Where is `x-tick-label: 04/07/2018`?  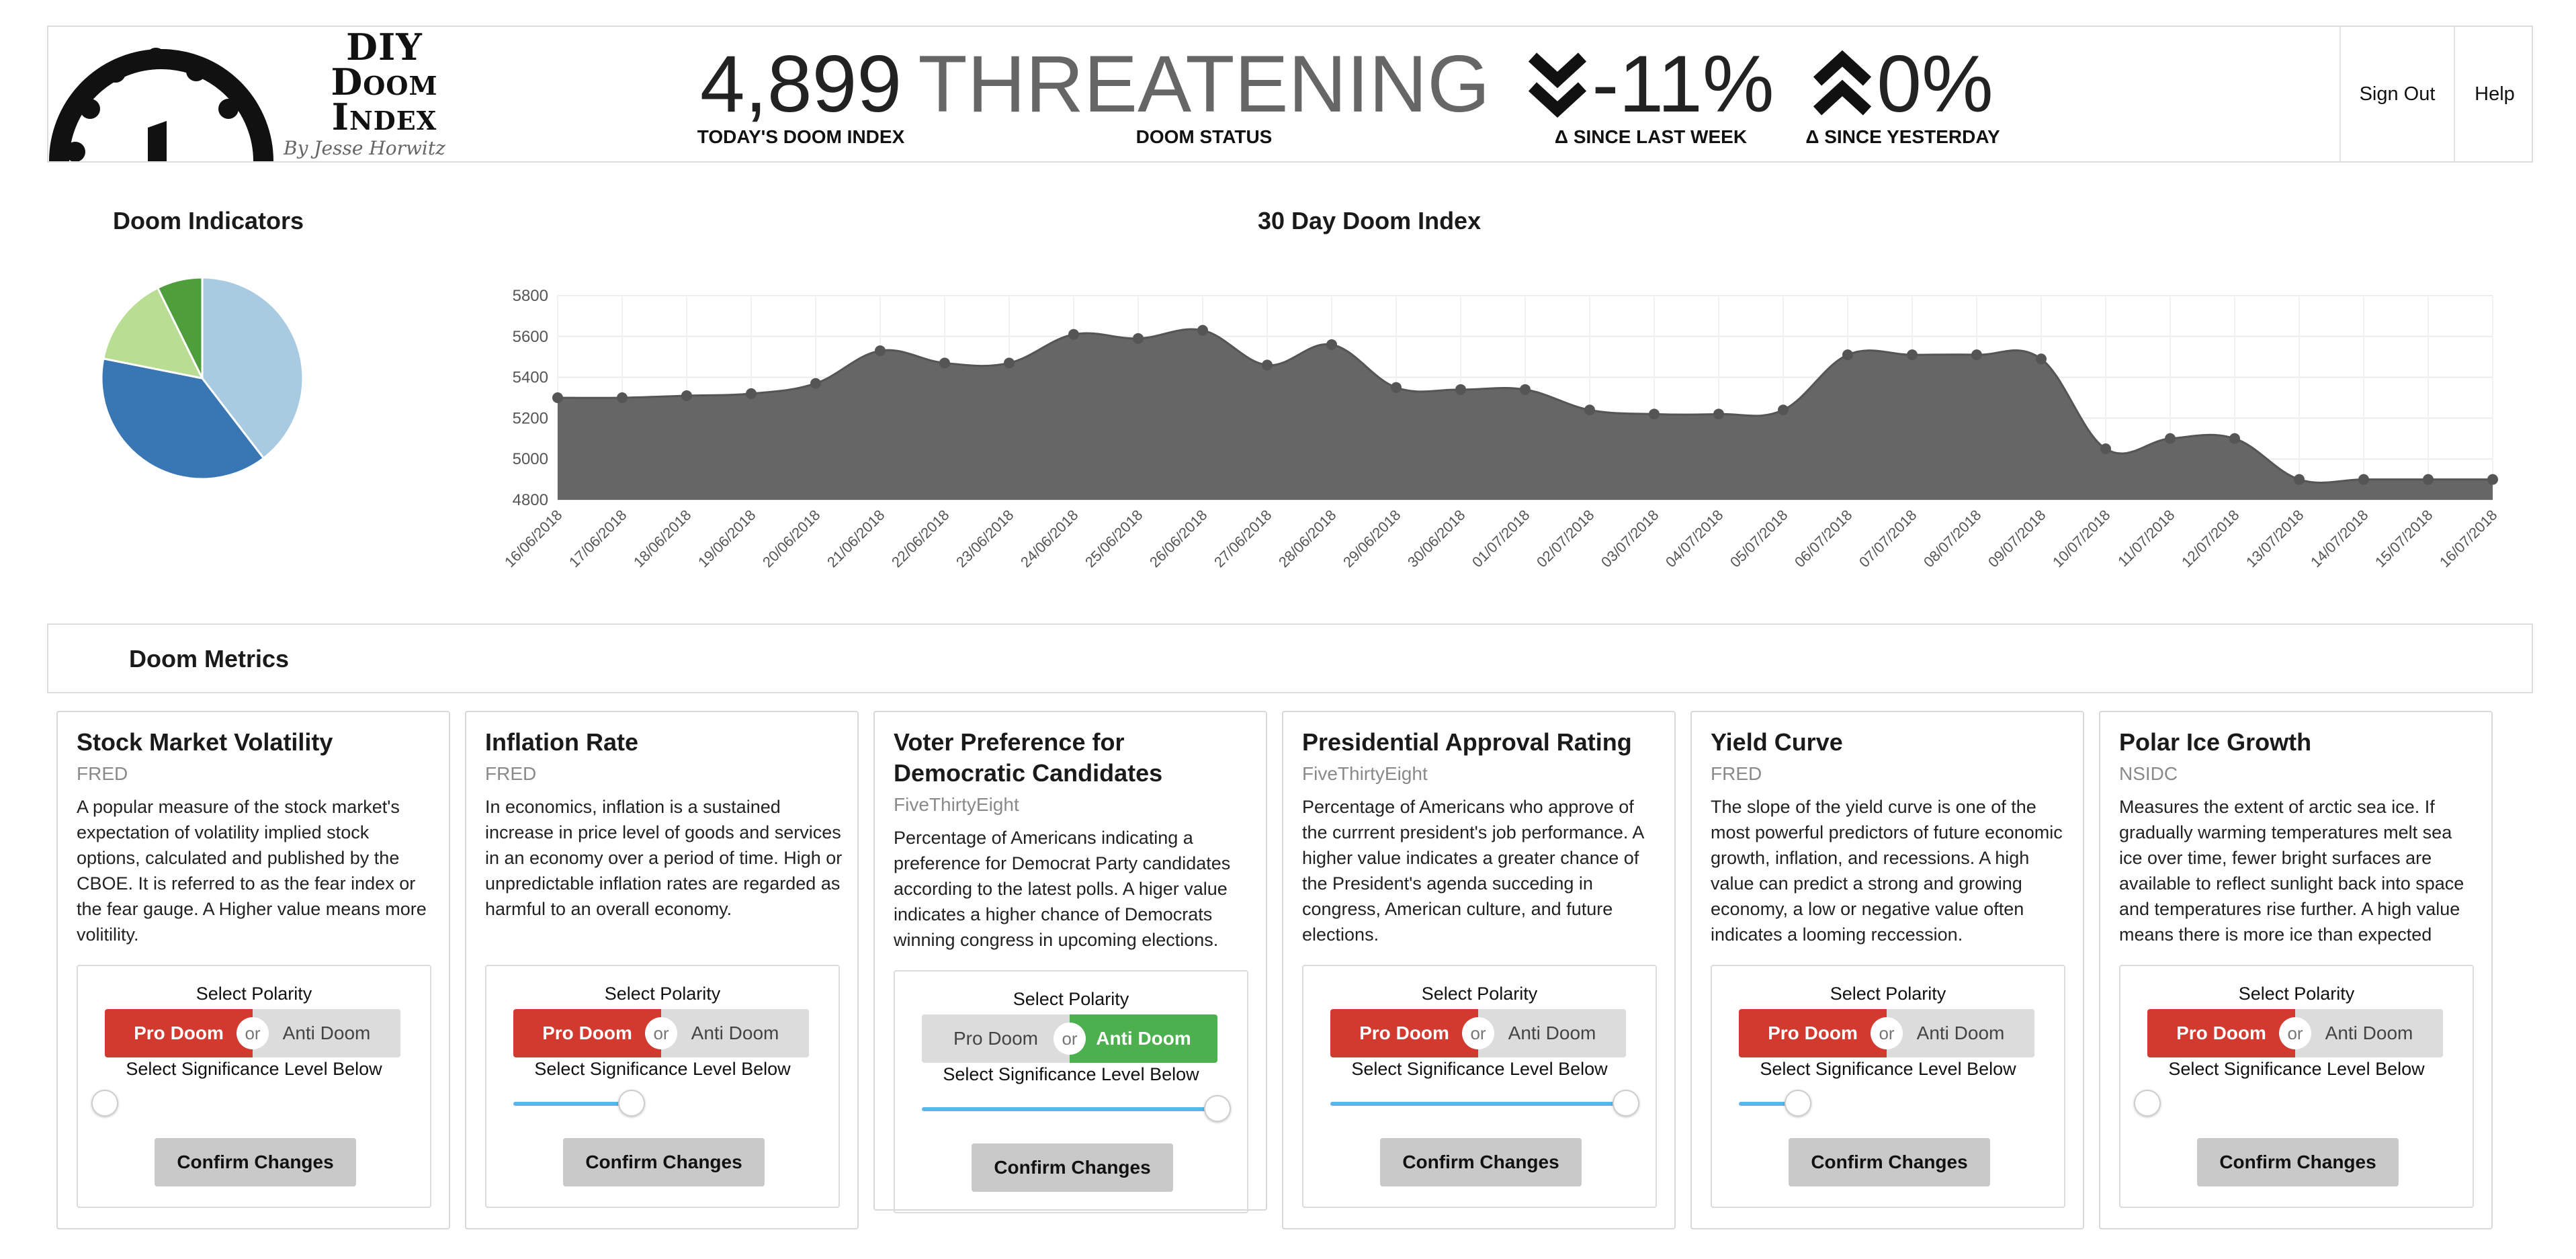 x-tick-label: 04/07/2018 is located at coordinates (1694, 539).